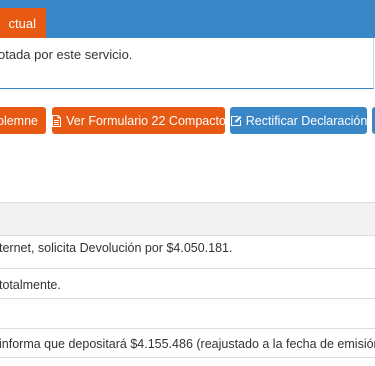  Describe the element at coordinates (19, 120) in the screenshot. I see `solemne-button-label: Solemne` at that location.